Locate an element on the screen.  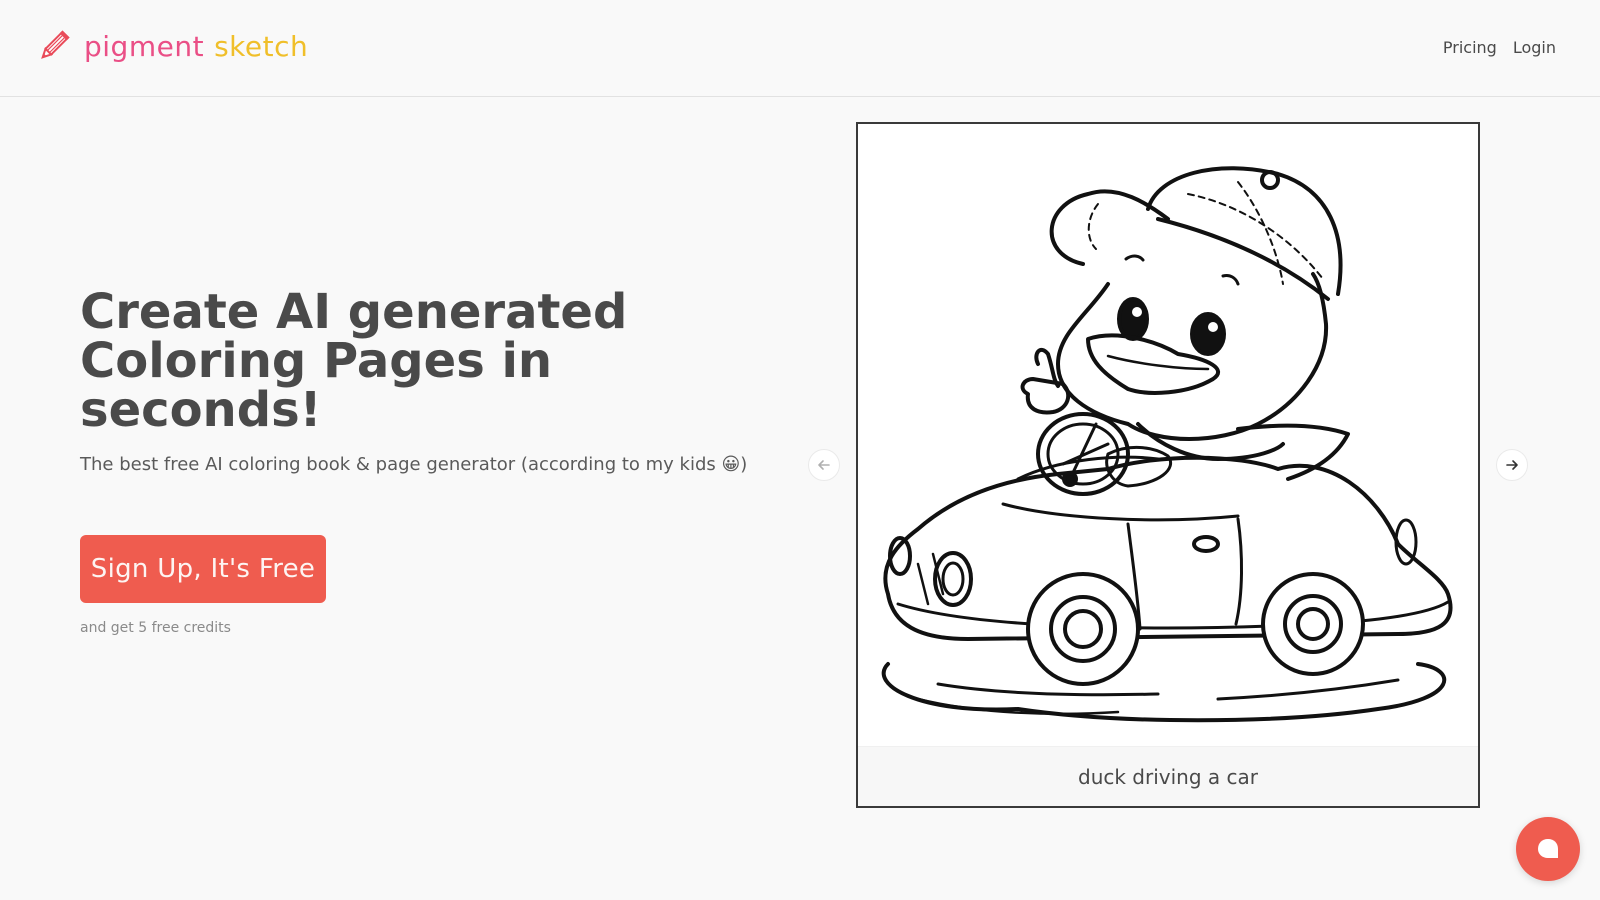
brand-wordmark: pigment sketch is located at coordinates (196, 46).